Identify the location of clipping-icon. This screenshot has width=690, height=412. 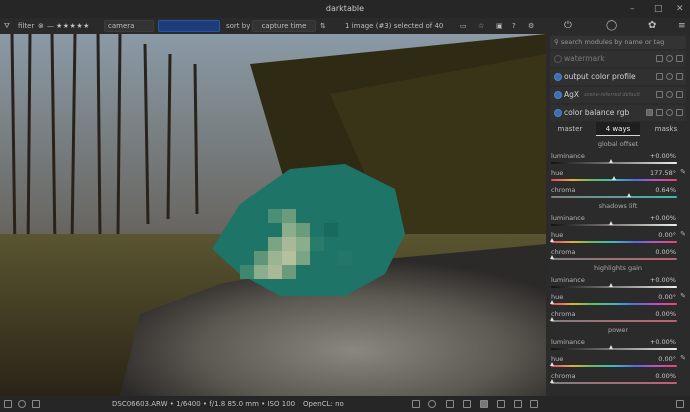
(467, 404).